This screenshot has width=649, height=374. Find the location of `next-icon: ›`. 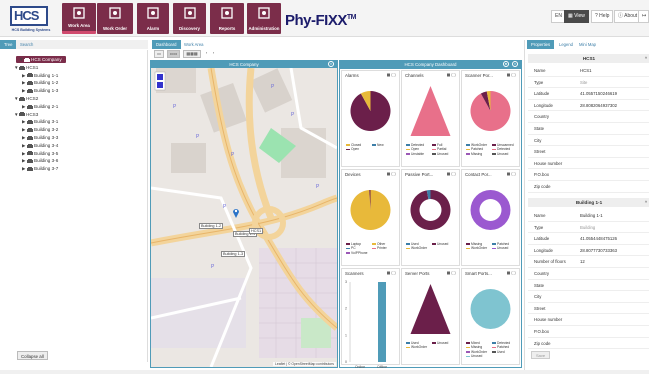

next-icon: › is located at coordinates (213, 54).